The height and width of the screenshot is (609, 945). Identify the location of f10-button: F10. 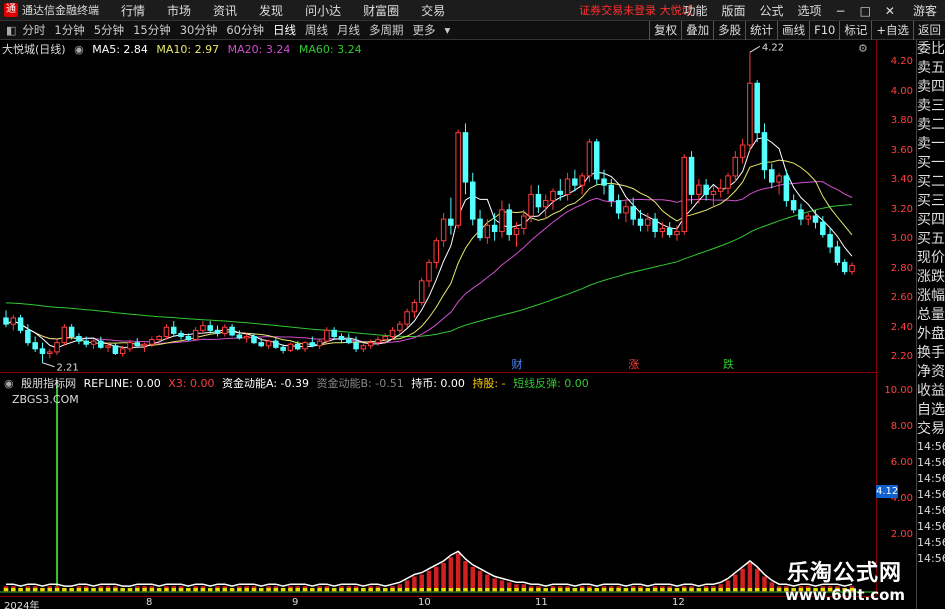
(824, 30).